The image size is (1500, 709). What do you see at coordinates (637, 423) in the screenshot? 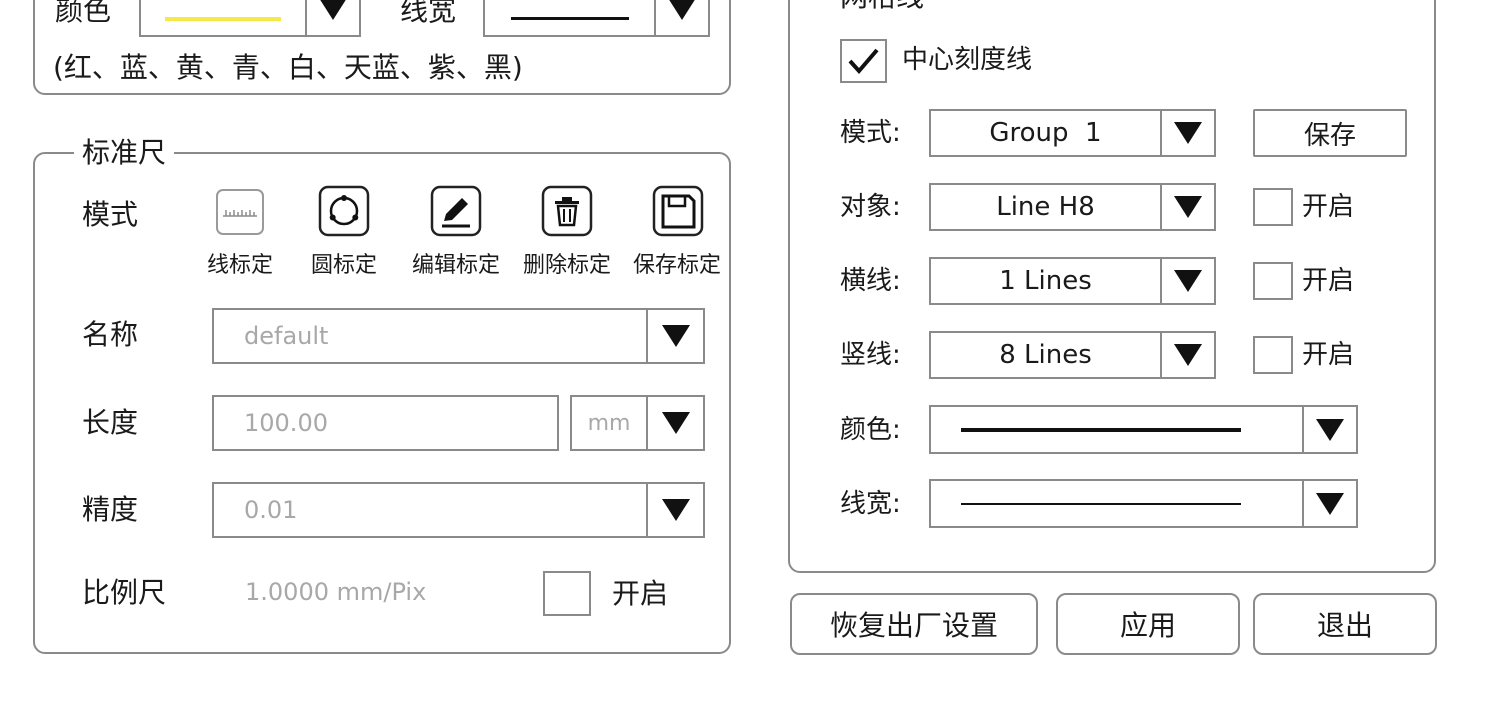
I see `length-unit-select: mm` at bounding box center [637, 423].